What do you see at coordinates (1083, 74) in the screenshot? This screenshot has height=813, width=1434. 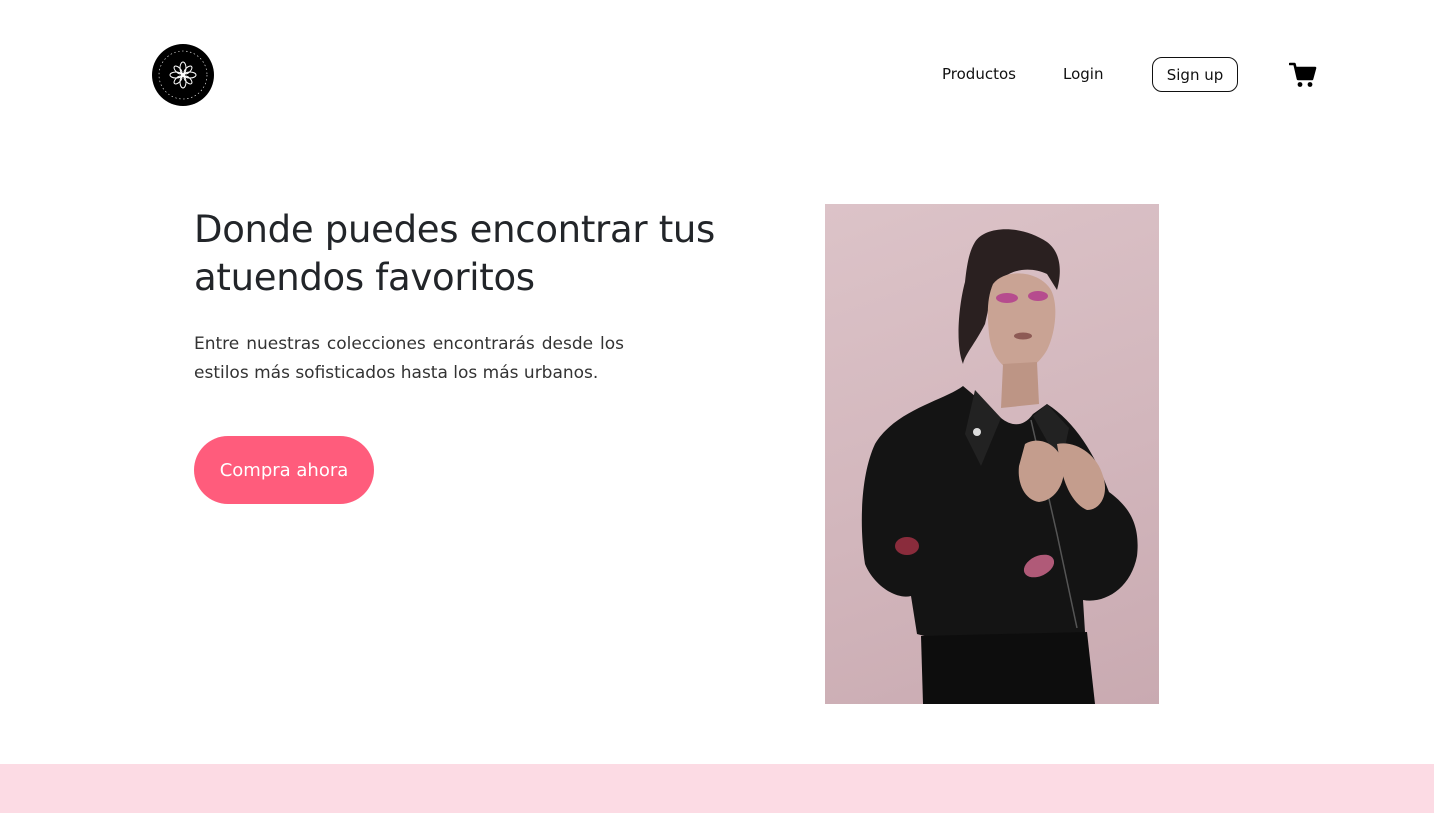 I see `nav-link-login: Login` at bounding box center [1083, 74].